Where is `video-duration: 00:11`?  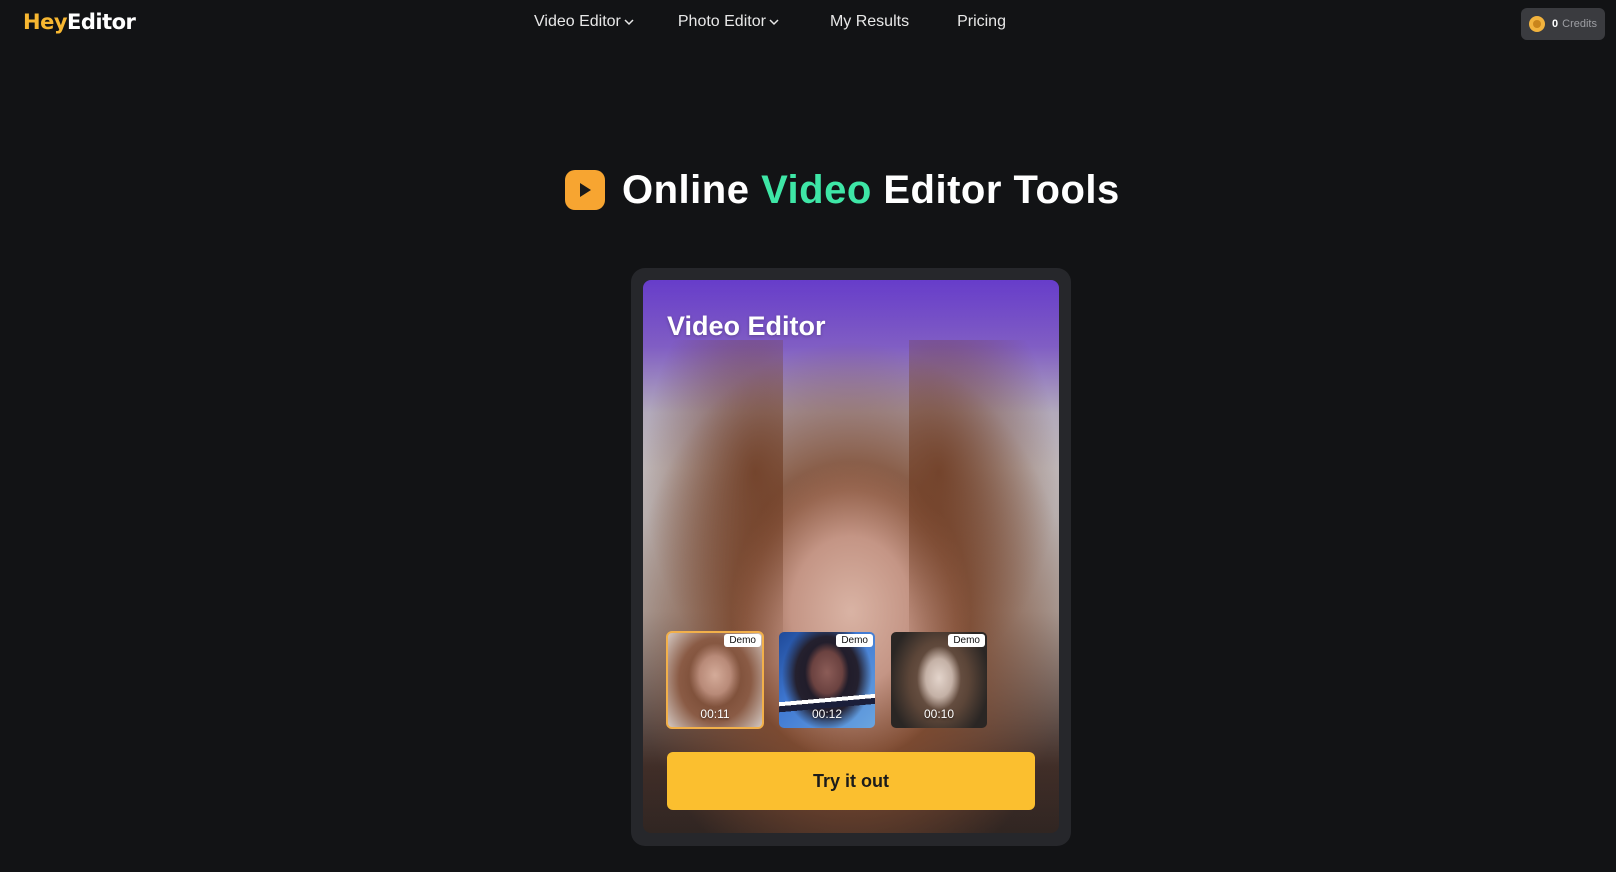
video-duration: 00:11 is located at coordinates (715, 714).